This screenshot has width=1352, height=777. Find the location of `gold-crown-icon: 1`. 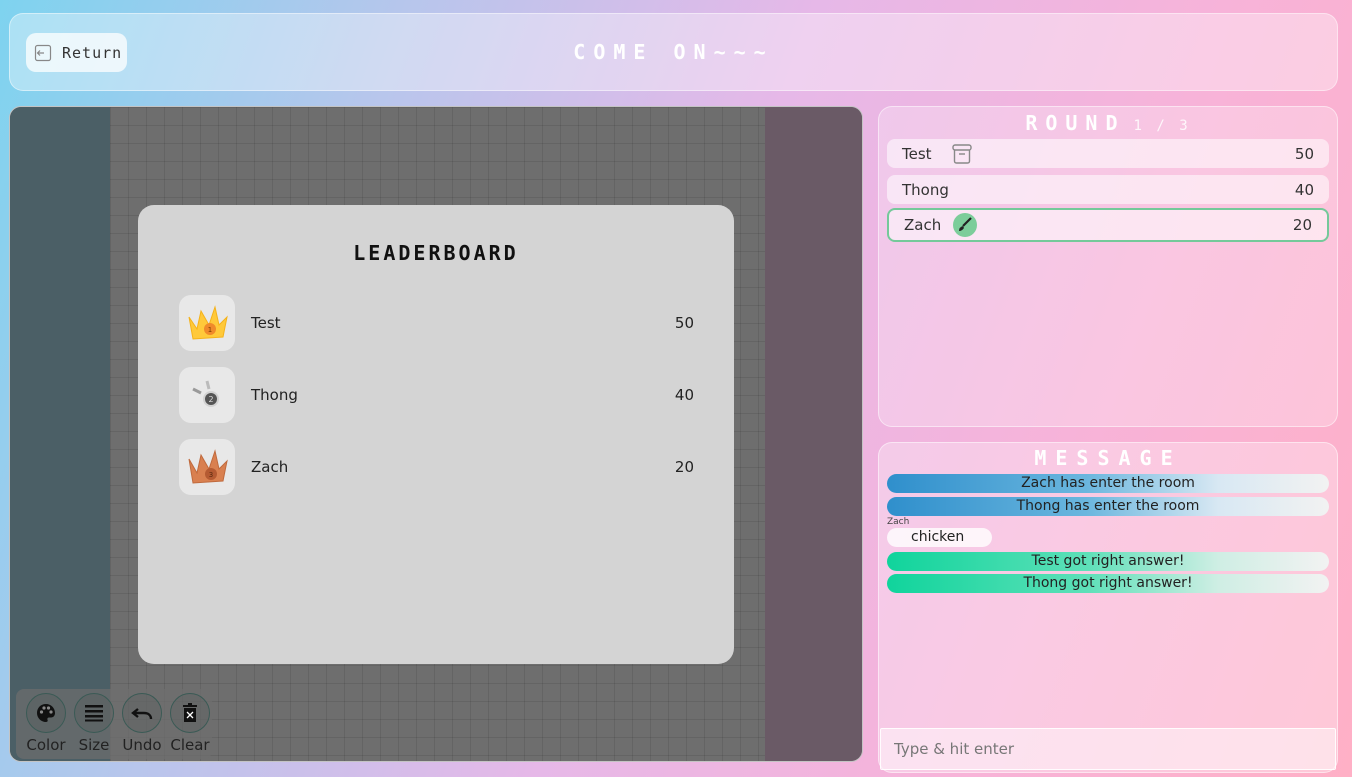

gold-crown-icon: 1 is located at coordinates (208, 322).